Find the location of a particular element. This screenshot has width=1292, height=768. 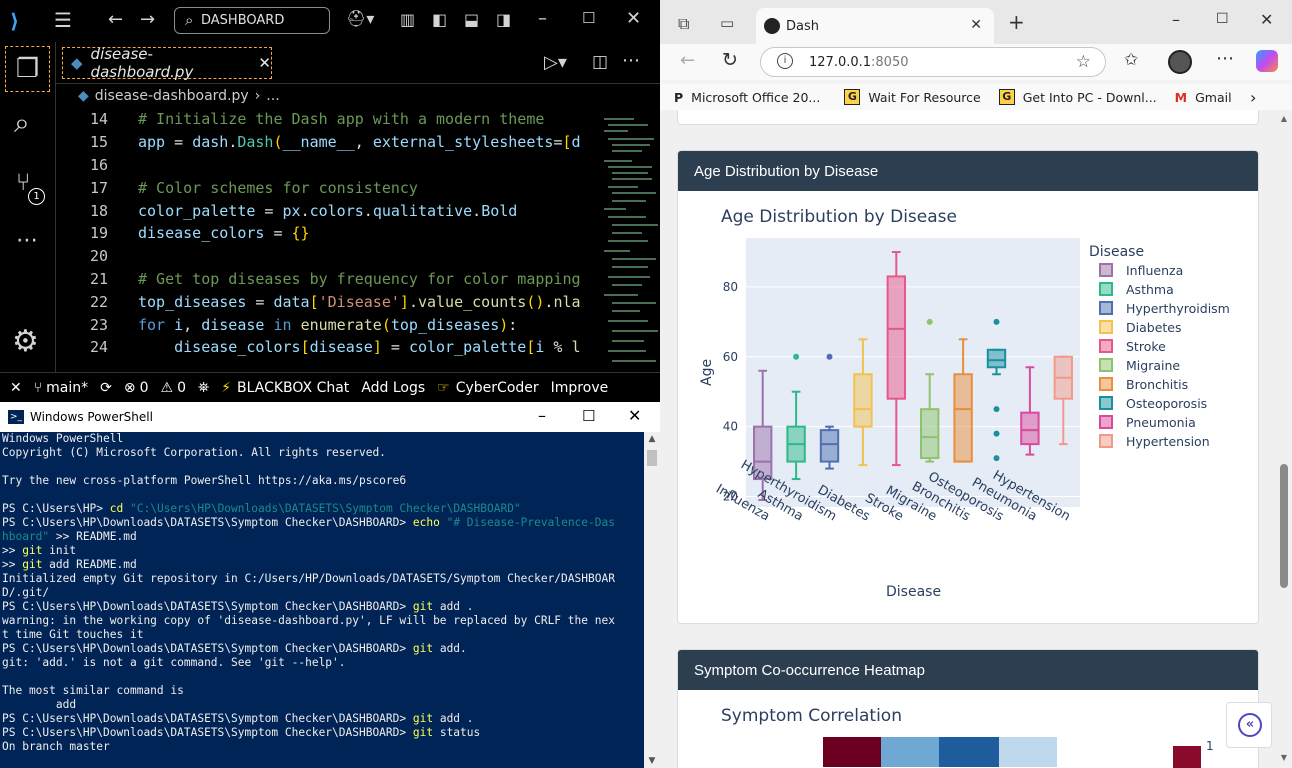

cybercoder-button: CyberCoder is located at coordinates (497, 388).